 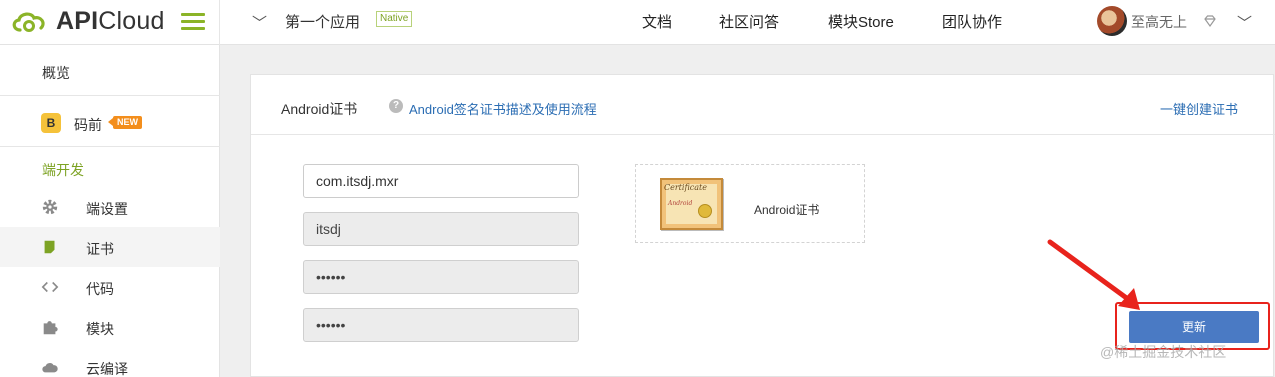 What do you see at coordinates (1112, 21) in the screenshot?
I see `user-avatar` at bounding box center [1112, 21].